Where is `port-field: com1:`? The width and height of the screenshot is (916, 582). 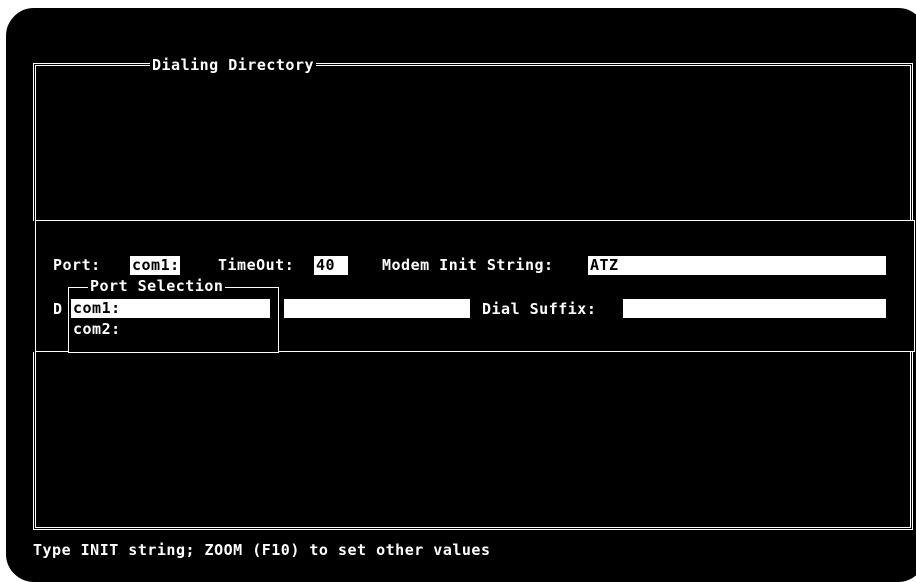 port-field: com1: is located at coordinates (155, 265).